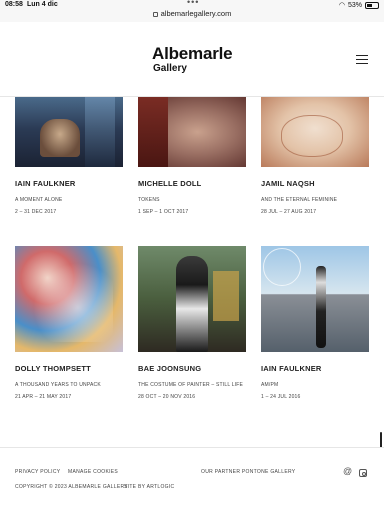 The image size is (384, 512). What do you see at coordinates (193, 3) in the screenshot?
I see `tab-dots-icon: •••` at bounding box center [193, 3].